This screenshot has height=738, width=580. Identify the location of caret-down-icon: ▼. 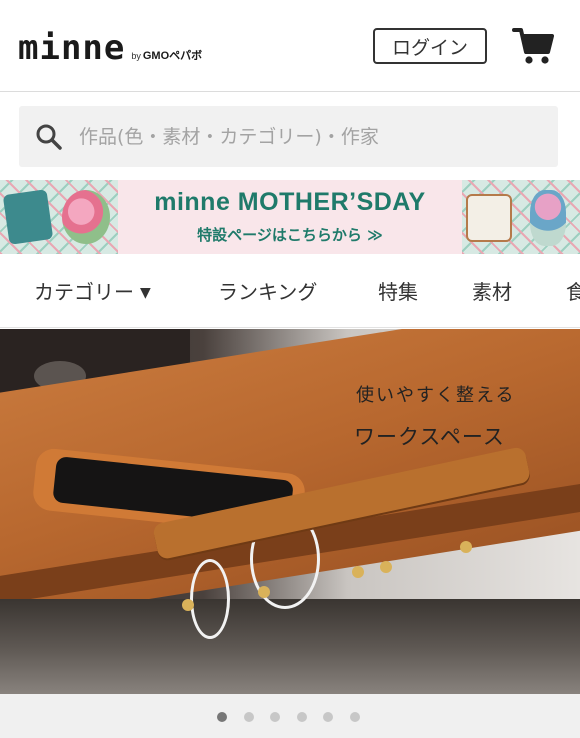
(145, 293).